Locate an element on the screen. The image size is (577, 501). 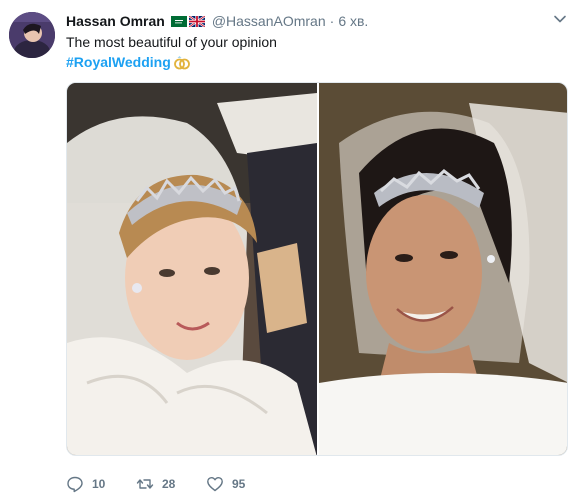
reply-count: 10 is located at coordinates (99, 484).